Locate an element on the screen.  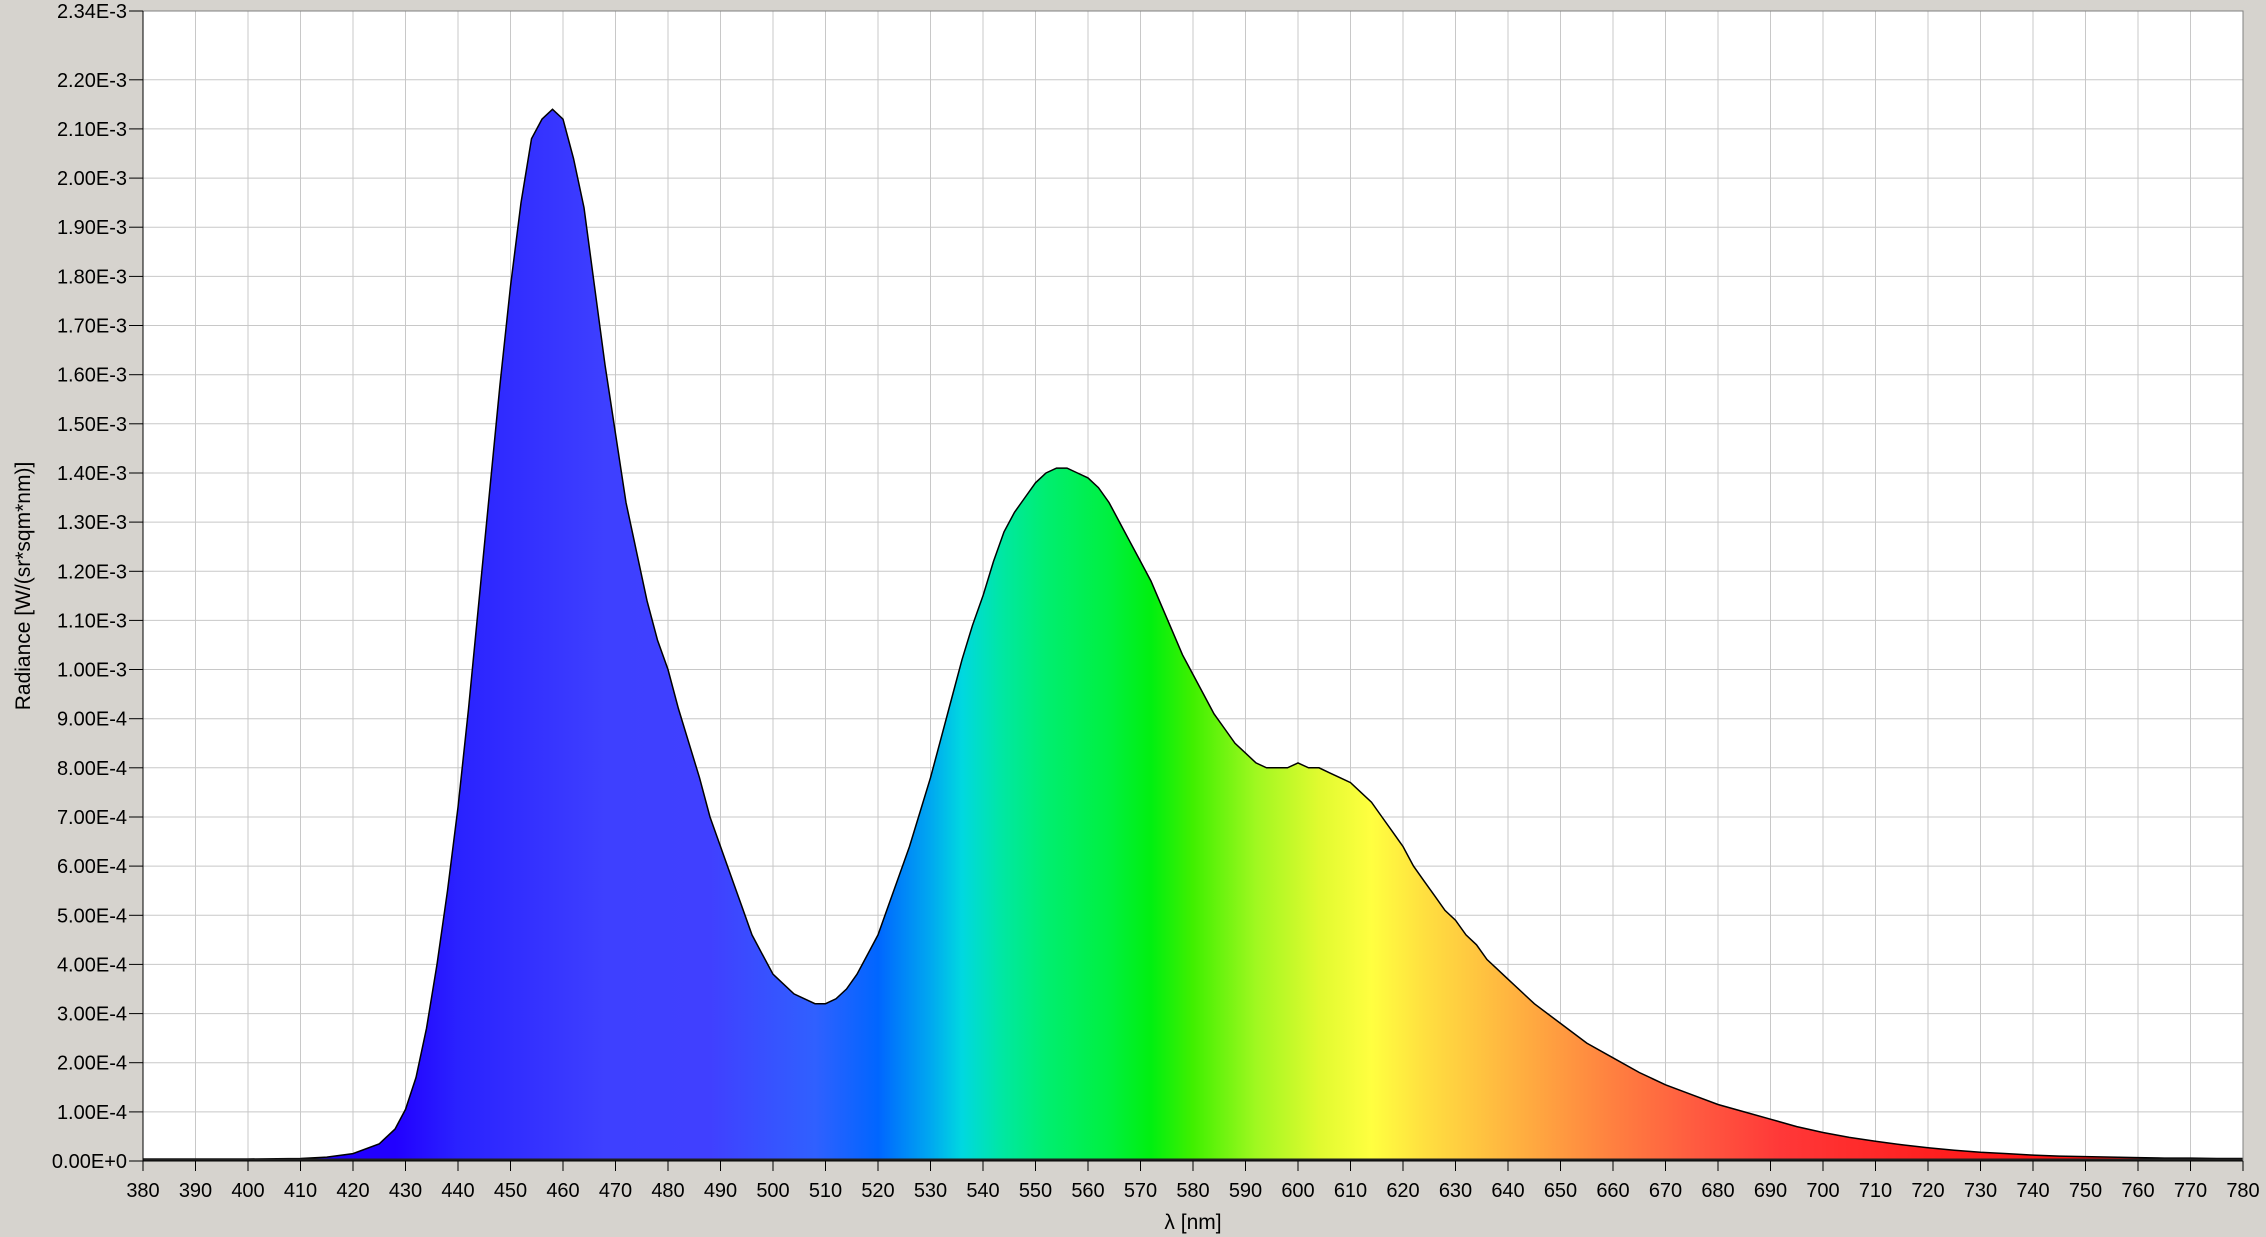
x-tick-label: 740 is located at coordinates (2032, 1191).